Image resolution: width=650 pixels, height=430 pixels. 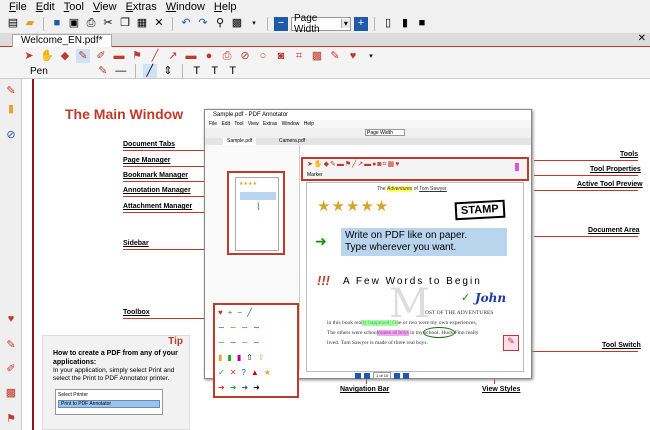 I want to click on paste-icon: ▦, so click(x=142, y=24).